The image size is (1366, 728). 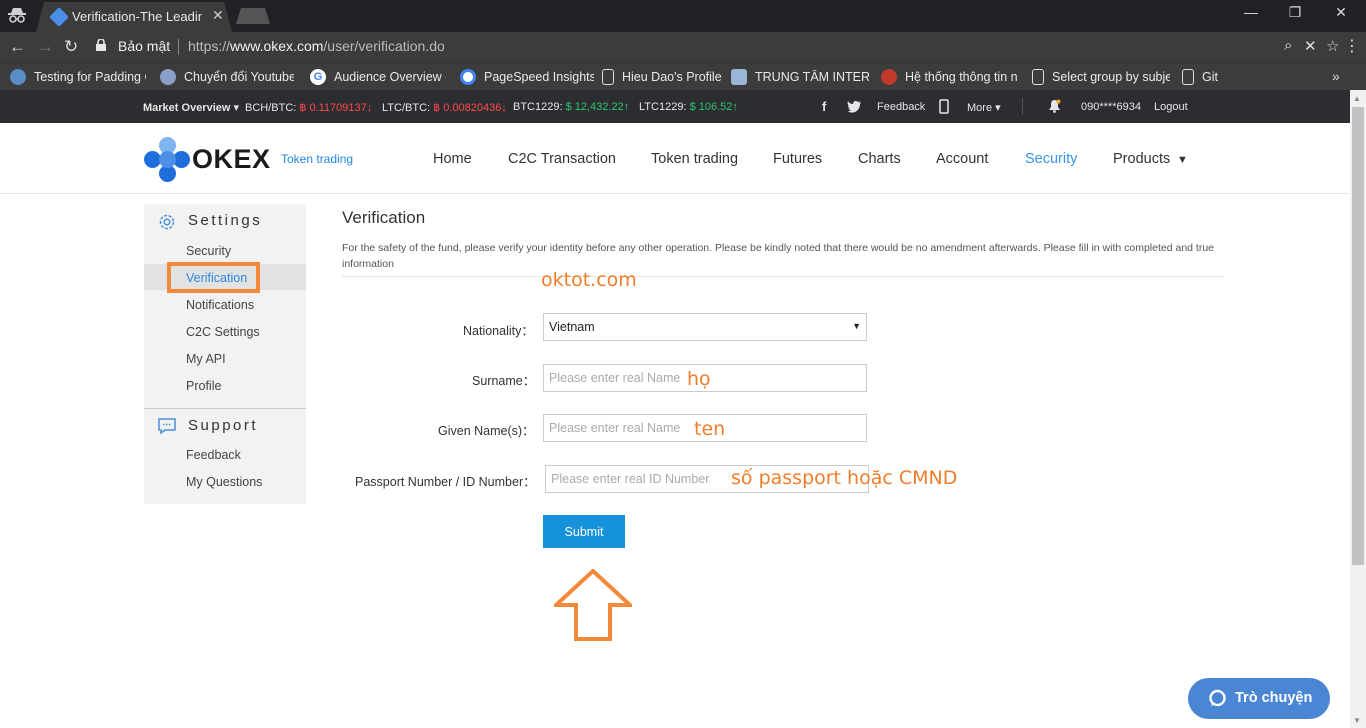 I want to click on reload-icon: ↻, so click(x=71, y=47).